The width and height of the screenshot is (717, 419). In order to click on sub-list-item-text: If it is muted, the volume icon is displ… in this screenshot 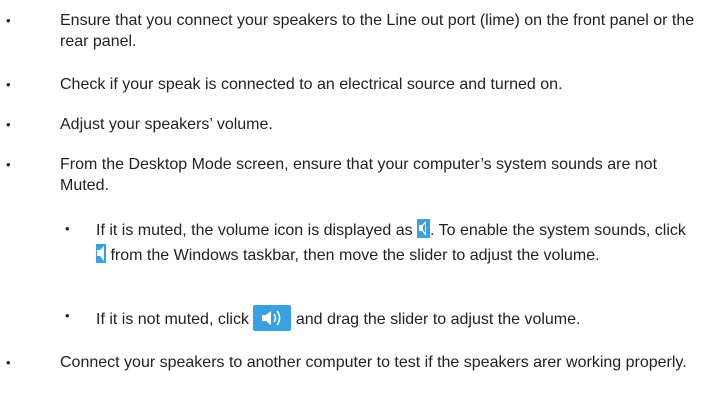, I will do `click(398, 243)`.